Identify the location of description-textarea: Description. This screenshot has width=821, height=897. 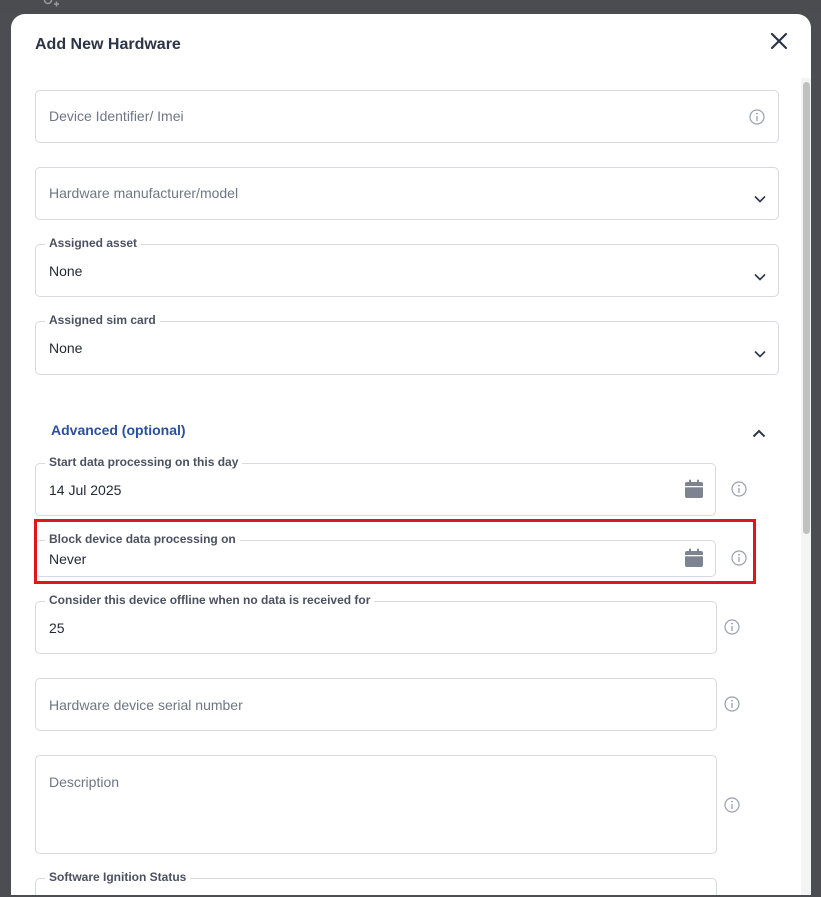
(376, 804).